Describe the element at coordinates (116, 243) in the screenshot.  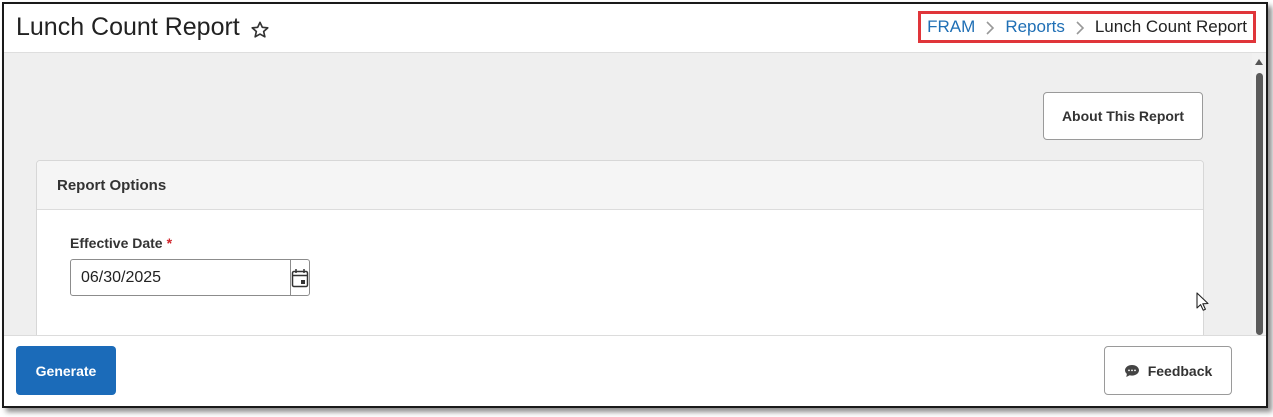
I see `effective-date-label-text: Effective Date` at that location.